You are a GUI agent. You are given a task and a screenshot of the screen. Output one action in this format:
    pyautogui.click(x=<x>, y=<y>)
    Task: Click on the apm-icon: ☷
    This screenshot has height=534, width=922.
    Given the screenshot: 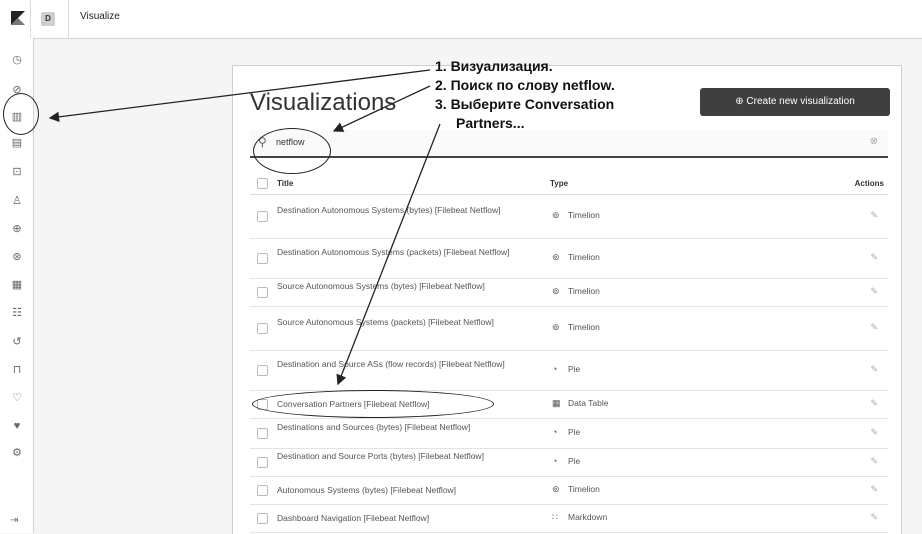 What is the action you would take?
    pyautogui.click(x=17, y=313)
    